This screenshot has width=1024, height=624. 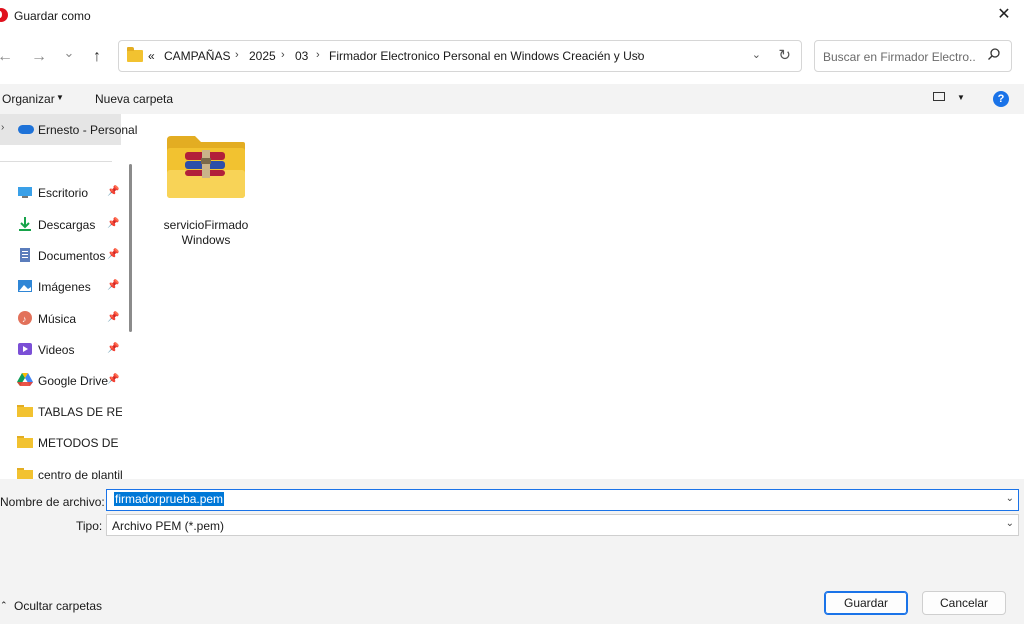 I want to click on forward-button: →, so click(x=39, y=57).